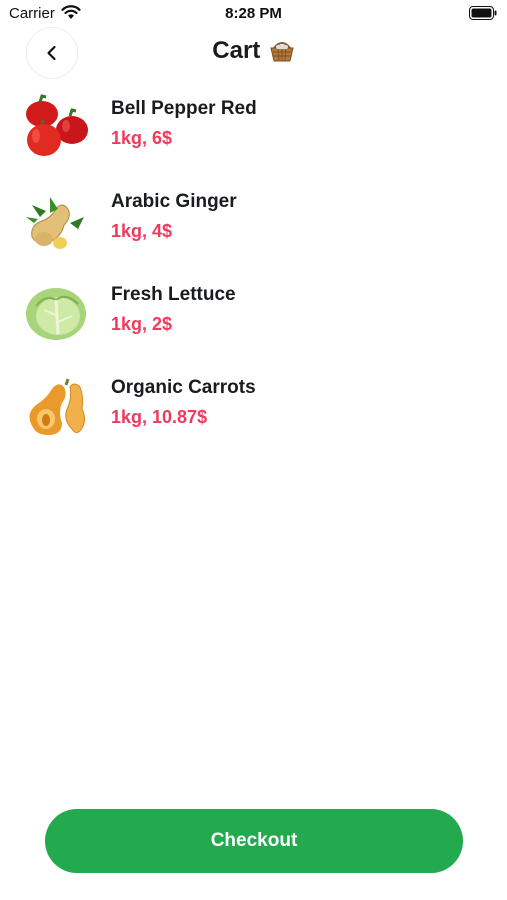 The image size is (507, 900). What do you see at coordinates (483, 13) in the screenshot?
I see `battery-icon` at bounding box center [483, 13].